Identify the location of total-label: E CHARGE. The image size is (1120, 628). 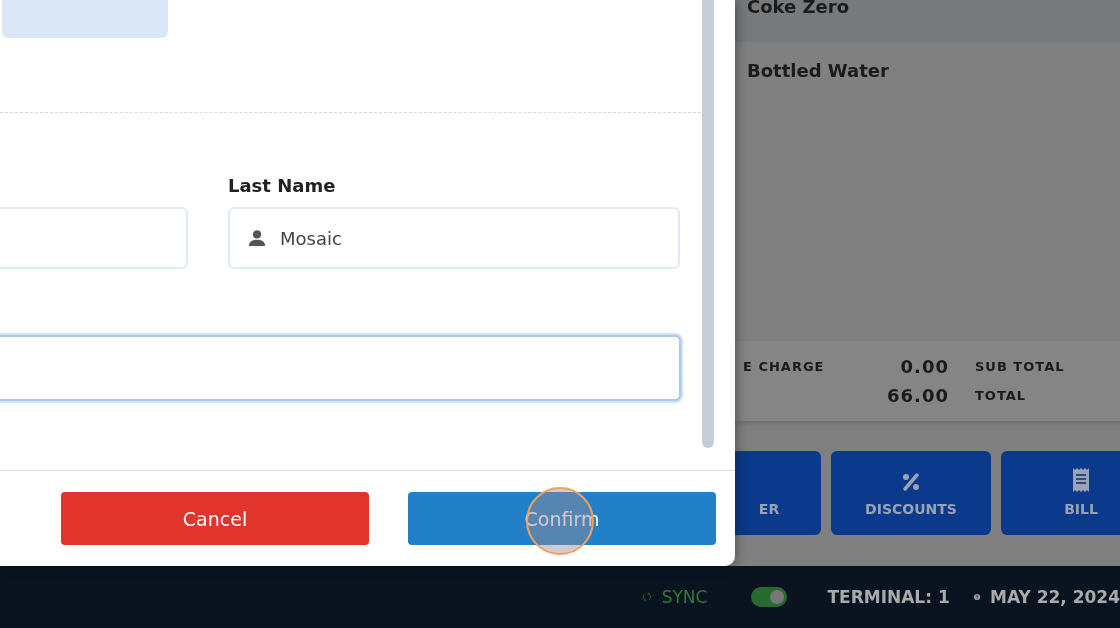
(784, 366).